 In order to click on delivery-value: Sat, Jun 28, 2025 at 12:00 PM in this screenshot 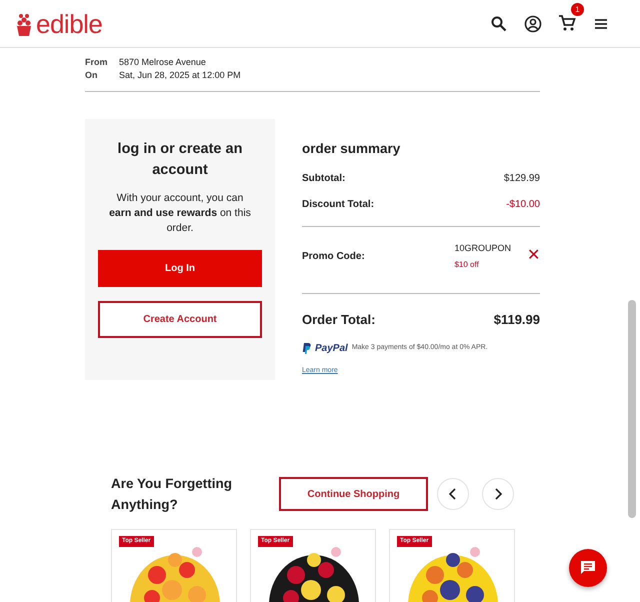, I will do `click(180, 75)`.